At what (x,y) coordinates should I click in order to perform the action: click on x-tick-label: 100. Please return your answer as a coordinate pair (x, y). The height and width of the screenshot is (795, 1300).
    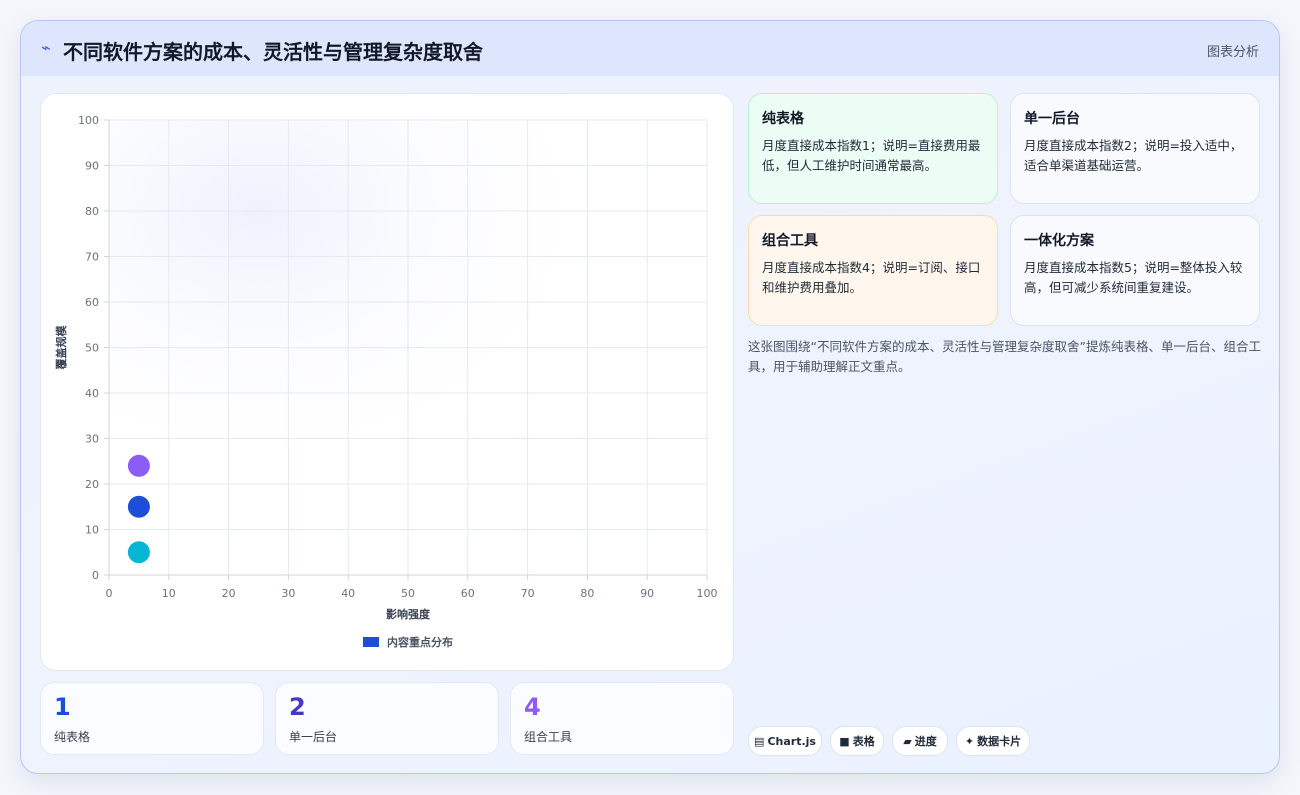
    Looking at the image, I should click on (707, 593).